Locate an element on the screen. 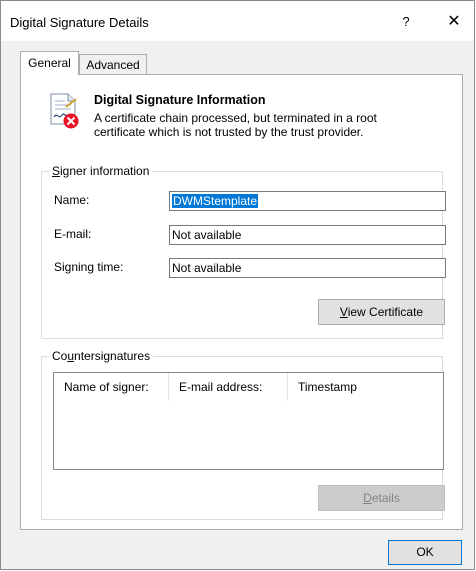 This screenshot has width=476, height=571. countersignatures-legend: Countersignatures is located at coordinates (101, 356).